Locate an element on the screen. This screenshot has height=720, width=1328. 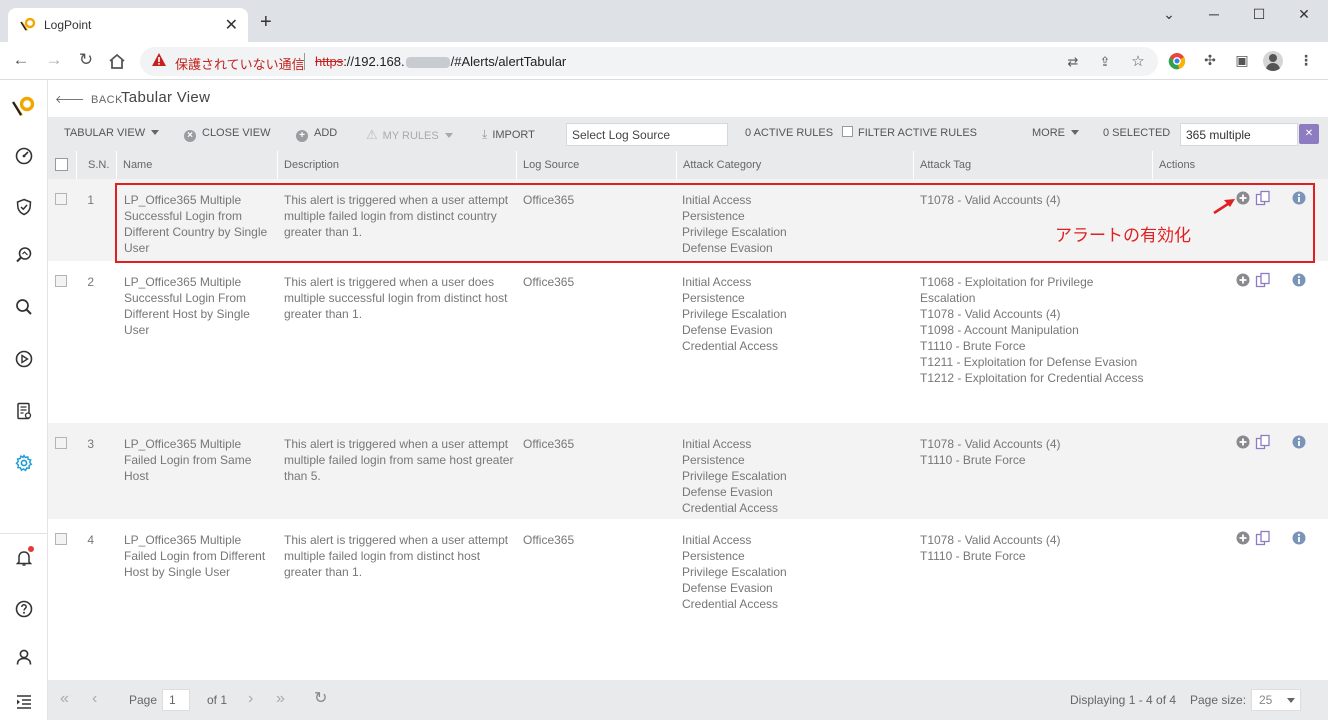
page-label: Page is located at coordinates (143, 700).